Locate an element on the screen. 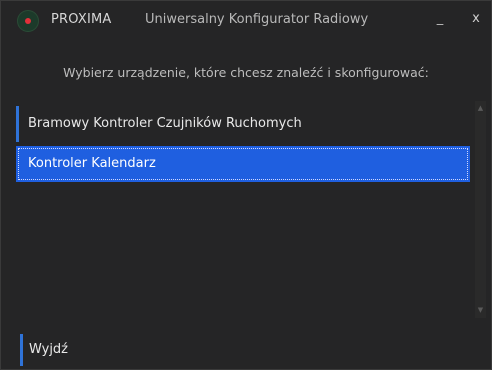 The width and height of the screenshot is (492, 370). device-list-item: Bramowy Kontroler Czujników Ruchomych is located at coordinates (236, 124).